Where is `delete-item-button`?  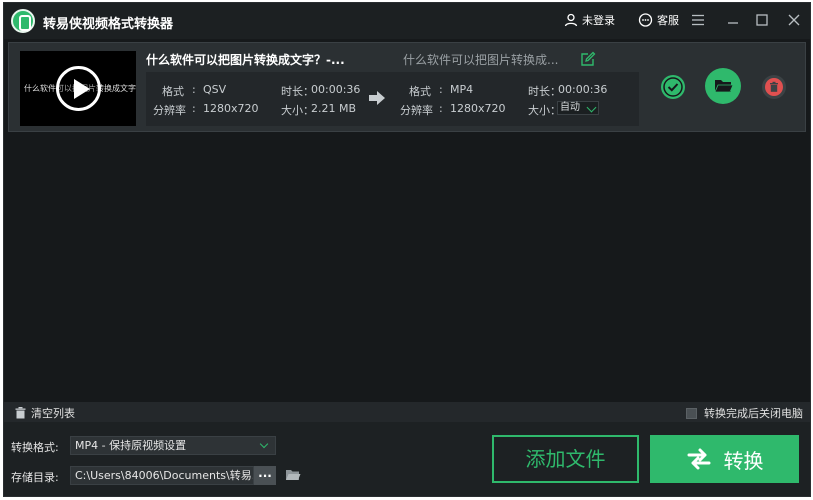 delete-item-button is located at coordinates (774, 87).